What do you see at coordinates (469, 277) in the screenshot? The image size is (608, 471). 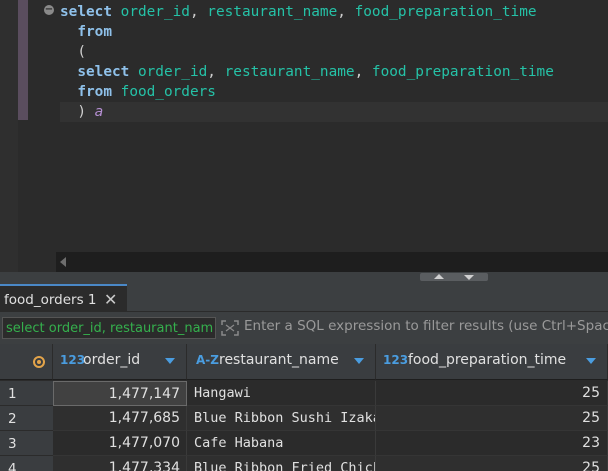 I see `restore-down-icon` at bounding box center [469, 277].